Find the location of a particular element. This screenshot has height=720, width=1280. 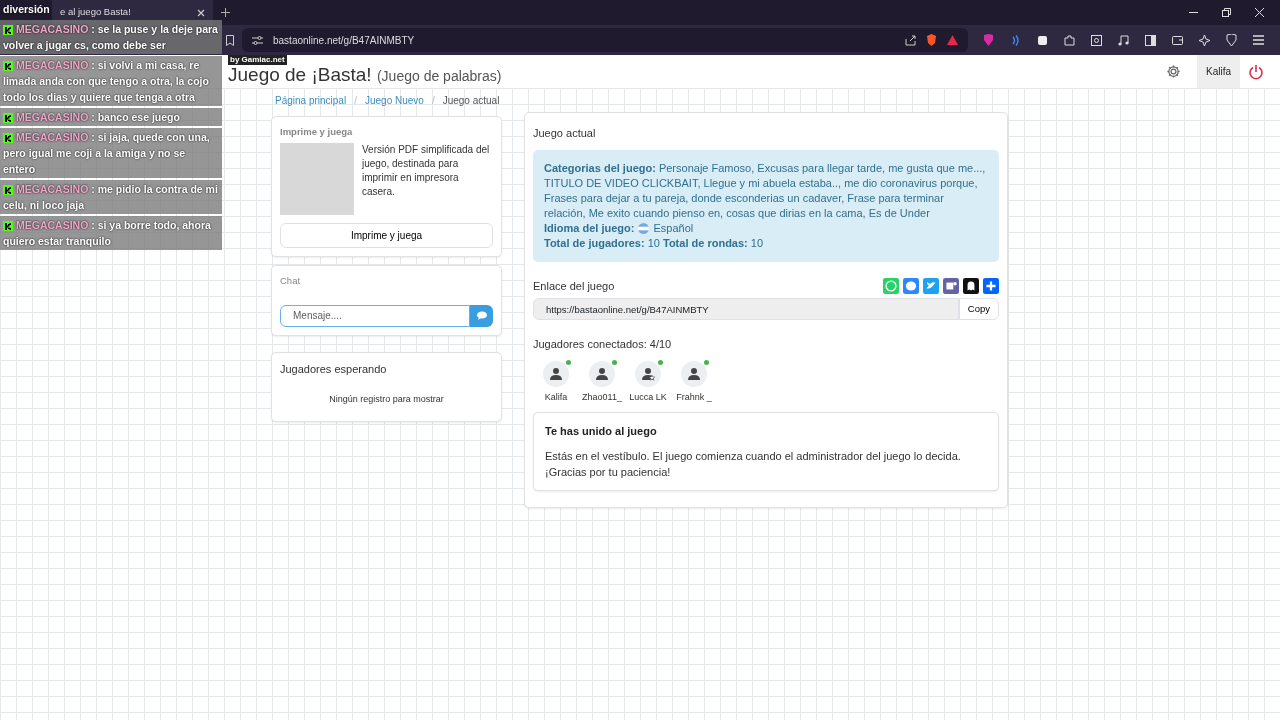

link-label: Enlace del juego is located at coordinates (574, 286).